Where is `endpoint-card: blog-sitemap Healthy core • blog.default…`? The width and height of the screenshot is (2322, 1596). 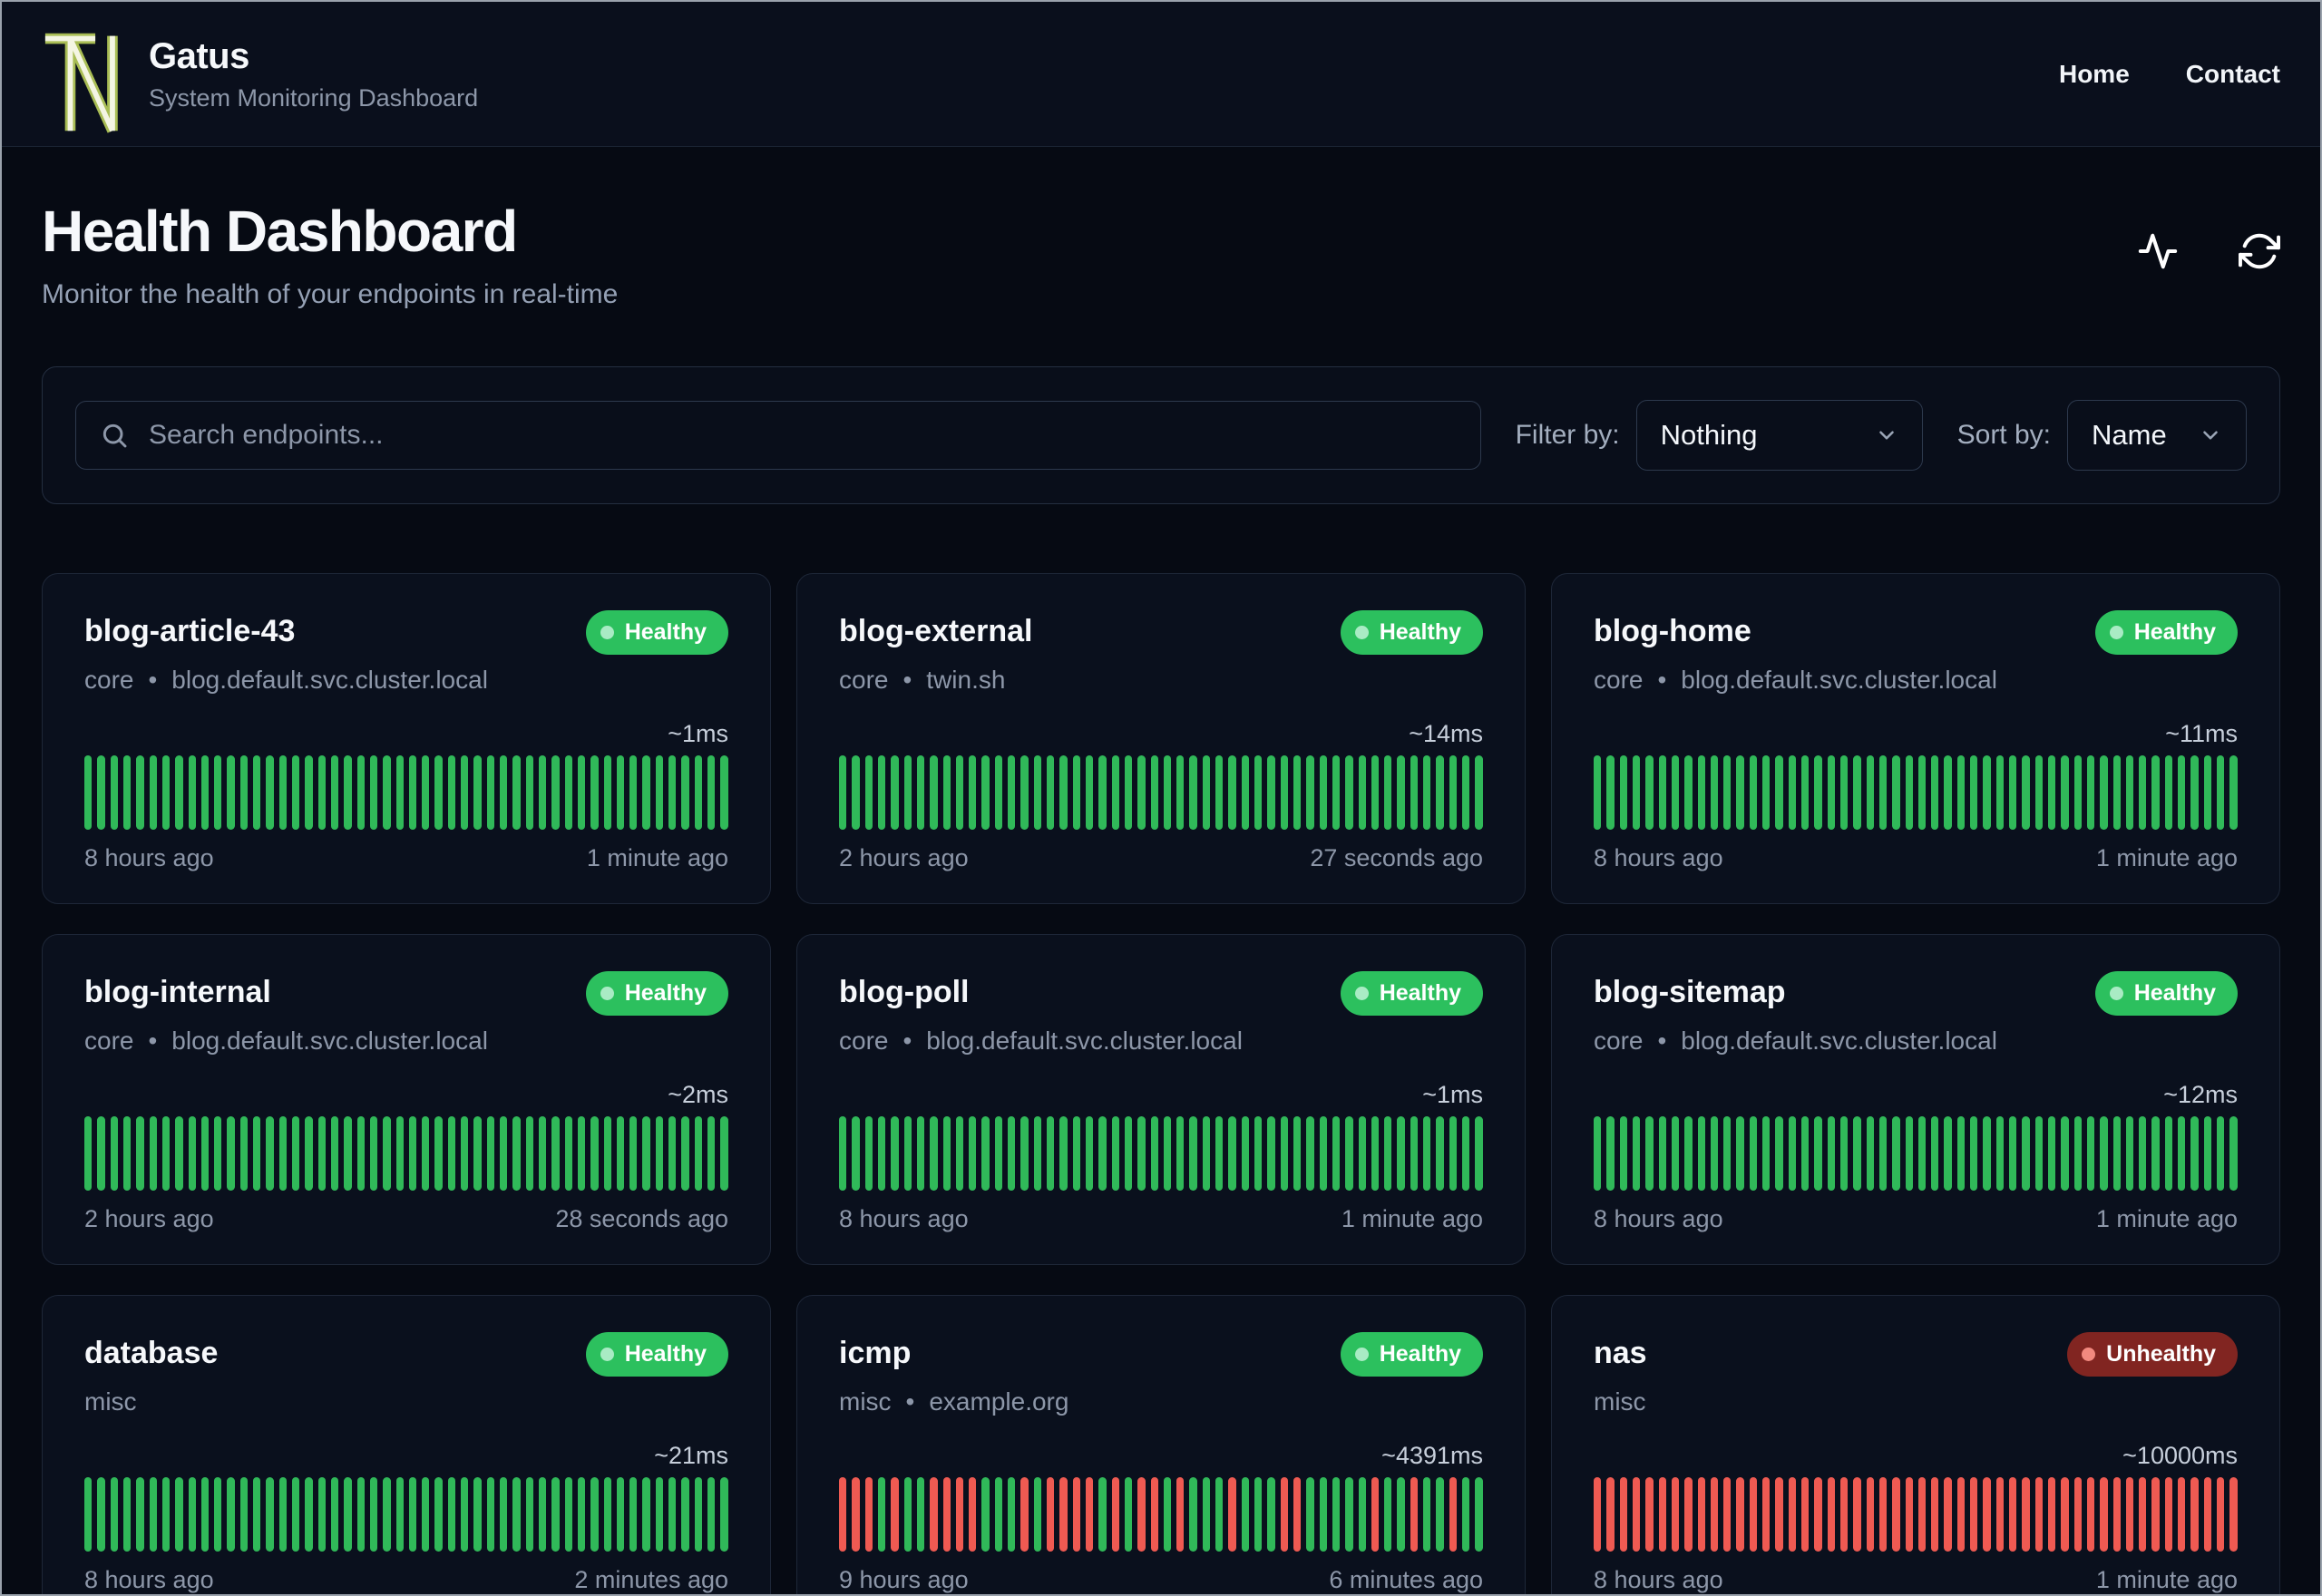
endpoint-card: blog-sitemap Healthy core • blog.default… is located at coordinates (1915, 1099).